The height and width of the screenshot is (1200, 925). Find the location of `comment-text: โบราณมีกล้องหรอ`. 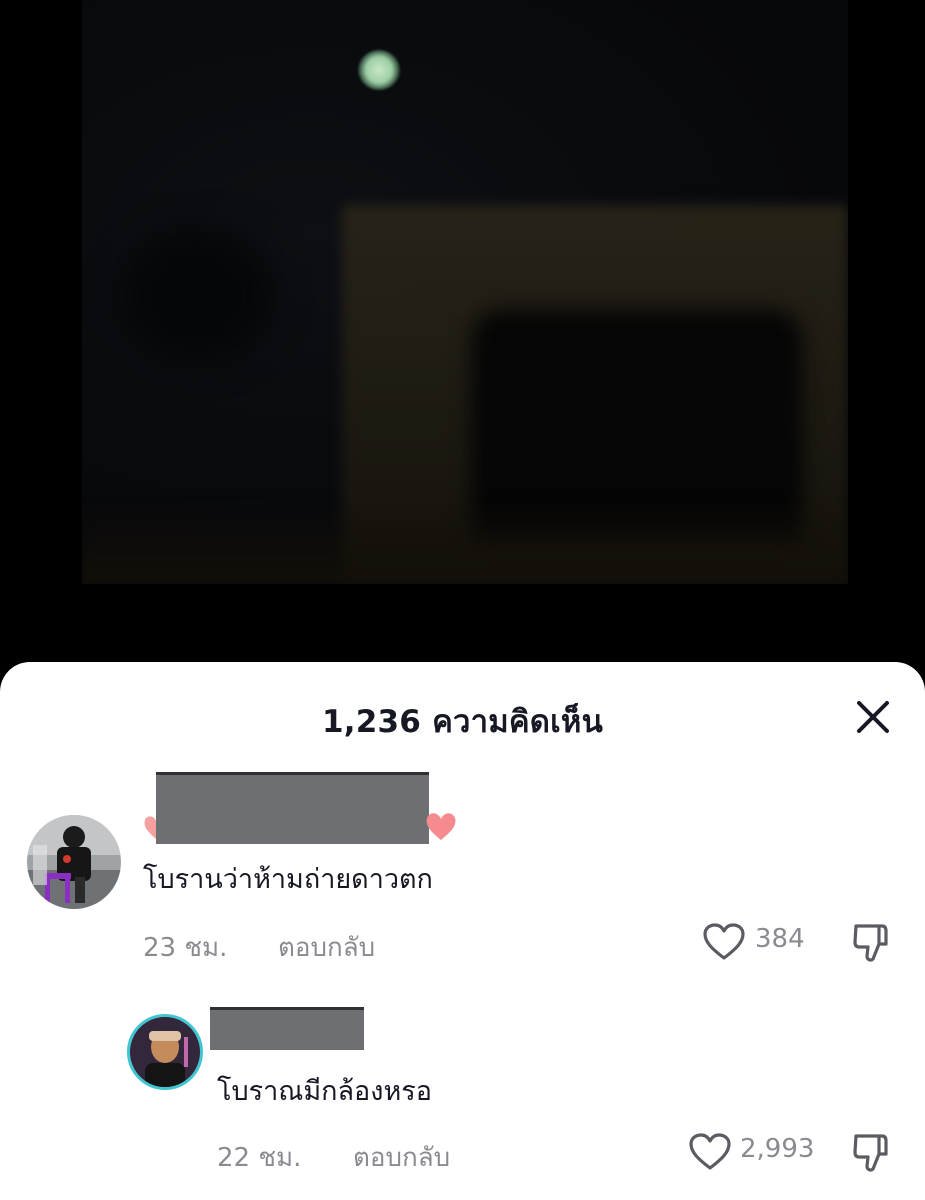

comment-text: โบราณมีกล้องหรอ is located at coordinates (324, 1091).